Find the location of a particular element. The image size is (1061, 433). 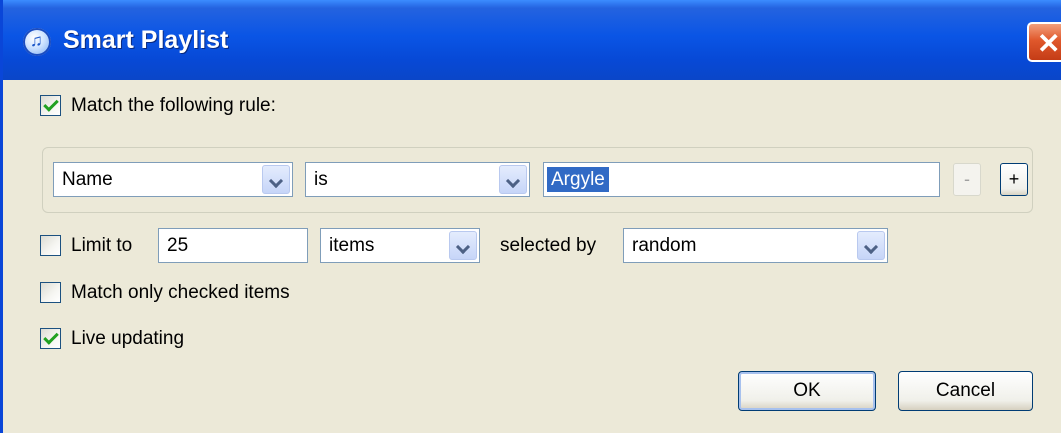

rule-value-input: Argyle is located at coordinates (741, 179).